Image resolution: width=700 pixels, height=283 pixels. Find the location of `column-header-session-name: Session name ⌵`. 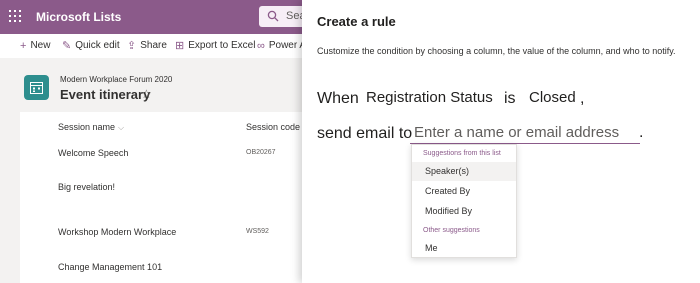

column-header-session-name: Session name ⌵ is located at coordinates (91, 127).